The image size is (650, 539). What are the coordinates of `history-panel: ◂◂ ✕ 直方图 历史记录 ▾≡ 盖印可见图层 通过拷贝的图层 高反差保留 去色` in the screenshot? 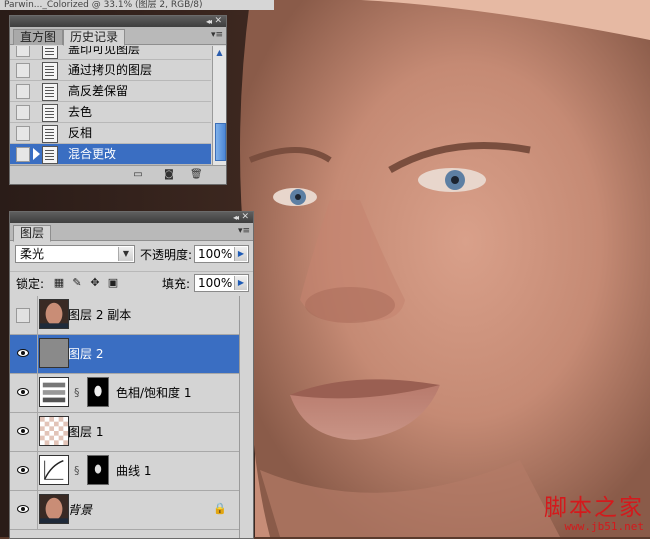 It's located at (118, 100).